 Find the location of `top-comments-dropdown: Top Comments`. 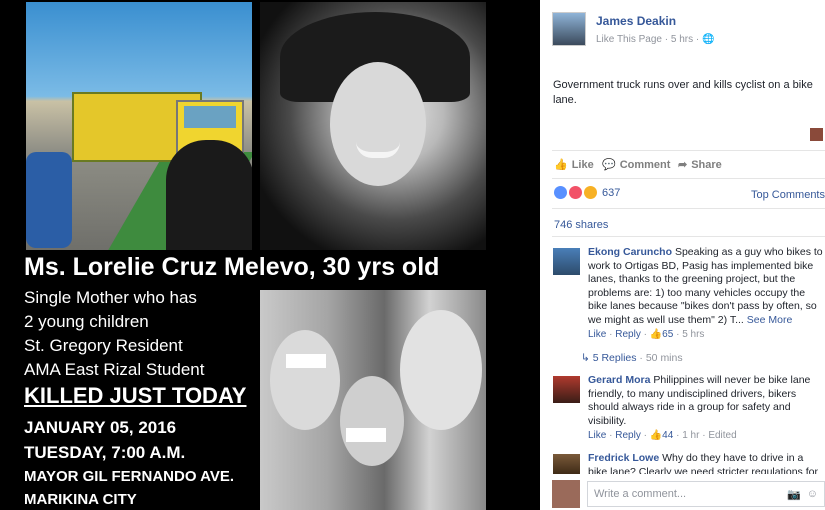

top-comments-dropdown: Top Comments is located at coordinates (788, 195).